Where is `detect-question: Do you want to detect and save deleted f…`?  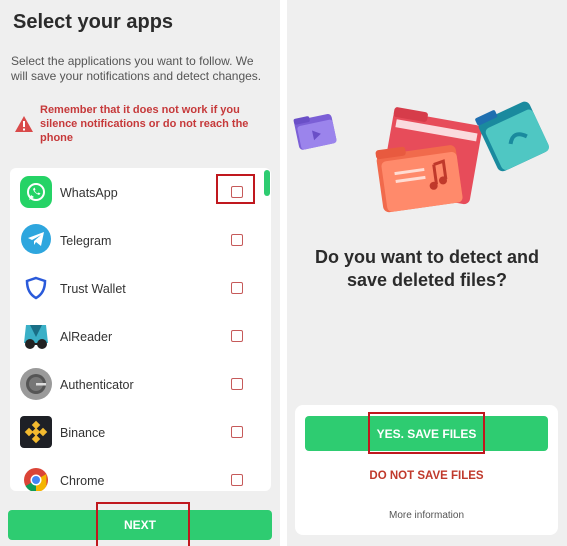
detect-question: Do you want to detect and save deleted f… is located at coordinates (426, 268).